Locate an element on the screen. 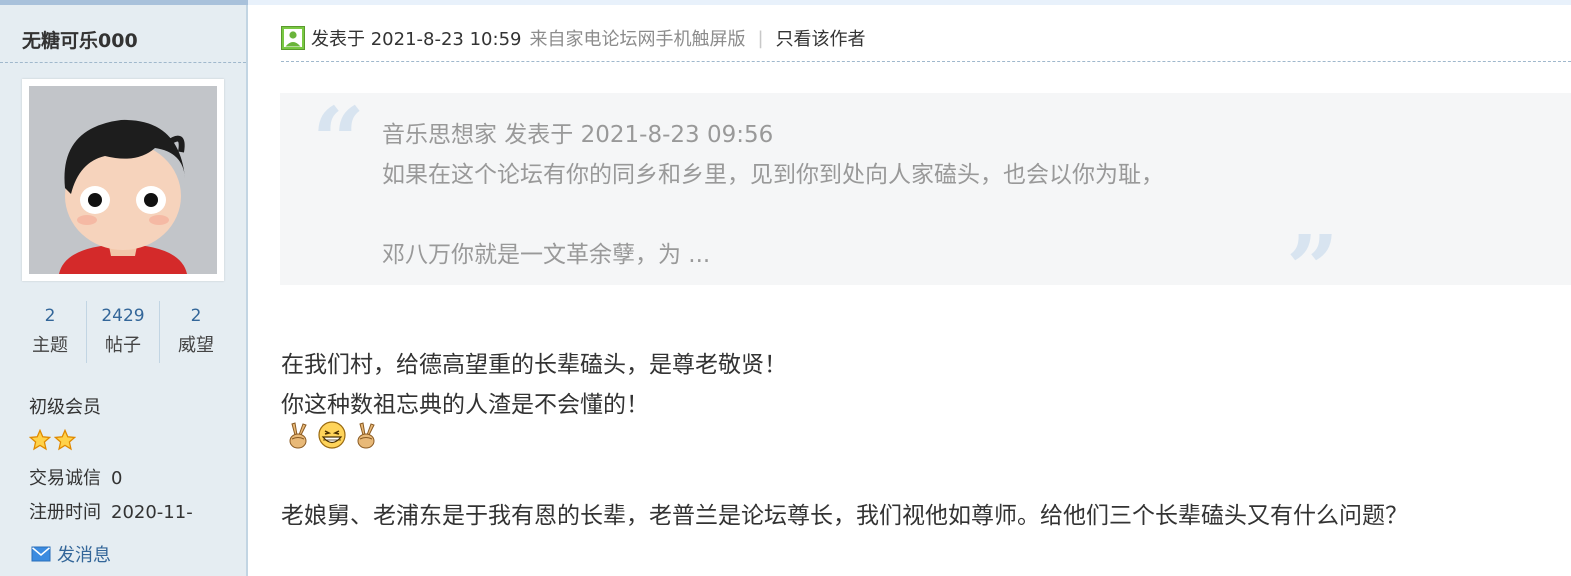 This screenshot has height=576, width=1571. member-level: 初级会员 is located at coordinates (65, 406).